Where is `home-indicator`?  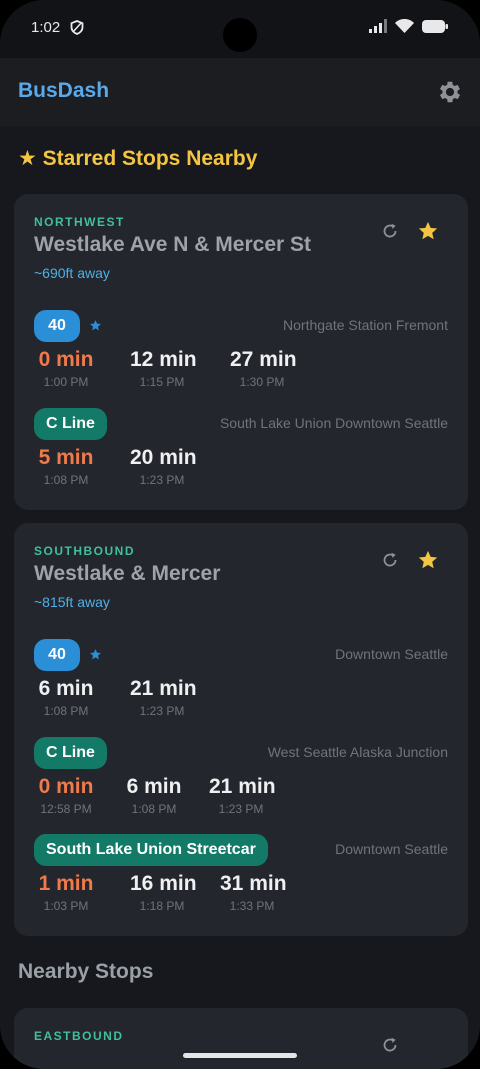 home-indicator is located at coordinates (240, 1055).